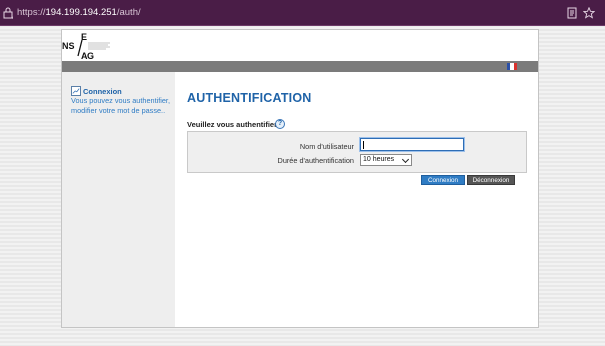  Describe the element at coordinates (412, 144) in the screenshot. I see `username-input` at that location.